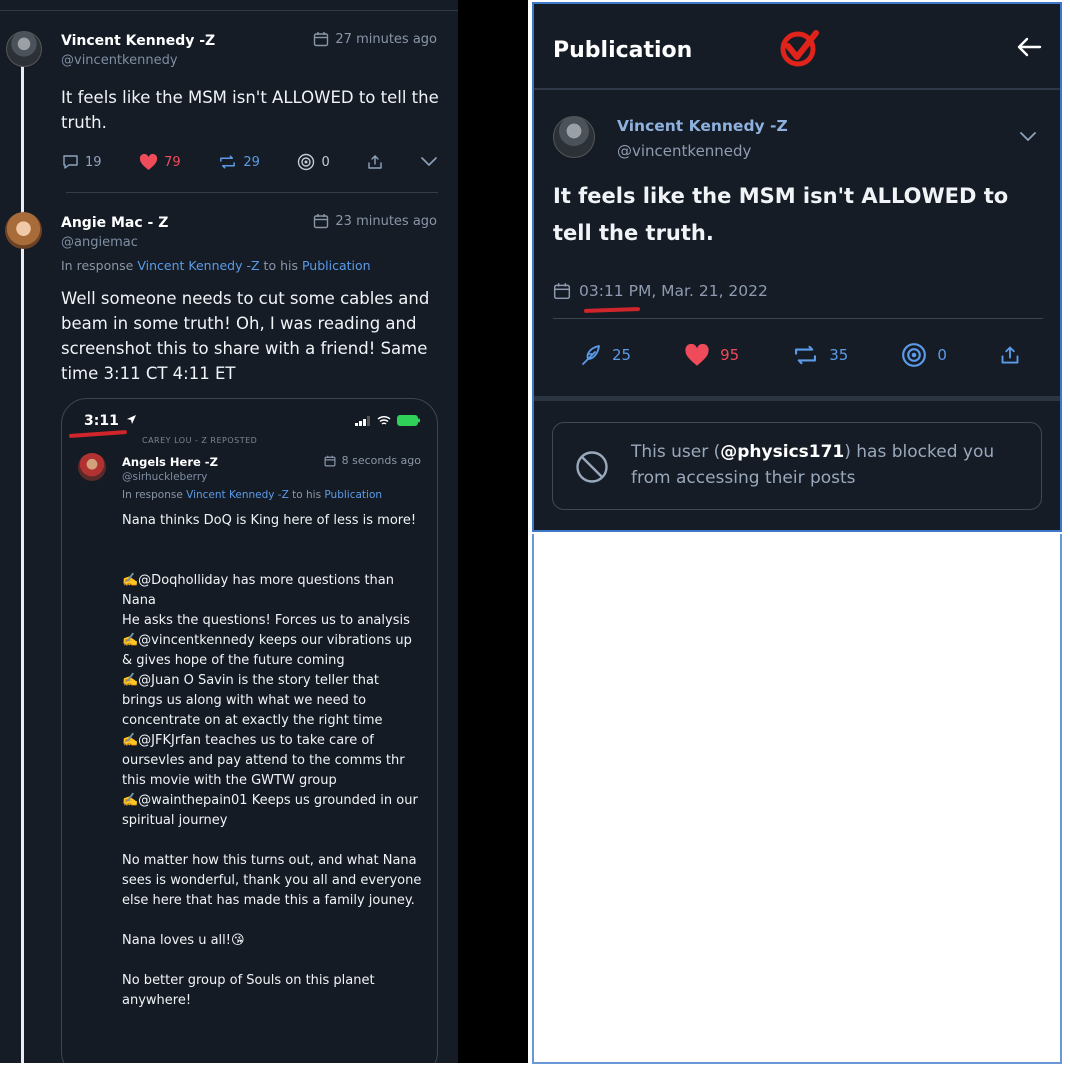  I want to click on blocked-prefix: This user (, so click(676, 452).